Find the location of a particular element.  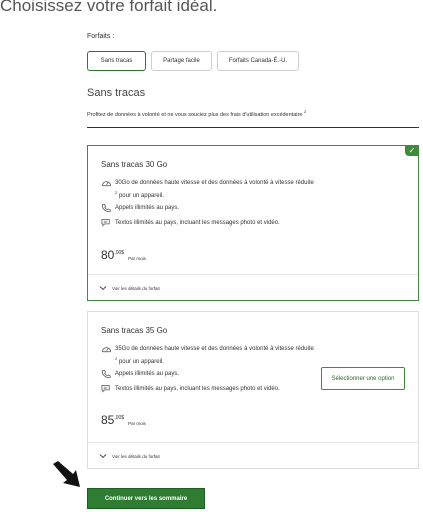

pointer-arrow-icon is located at coordinates (66, 474).